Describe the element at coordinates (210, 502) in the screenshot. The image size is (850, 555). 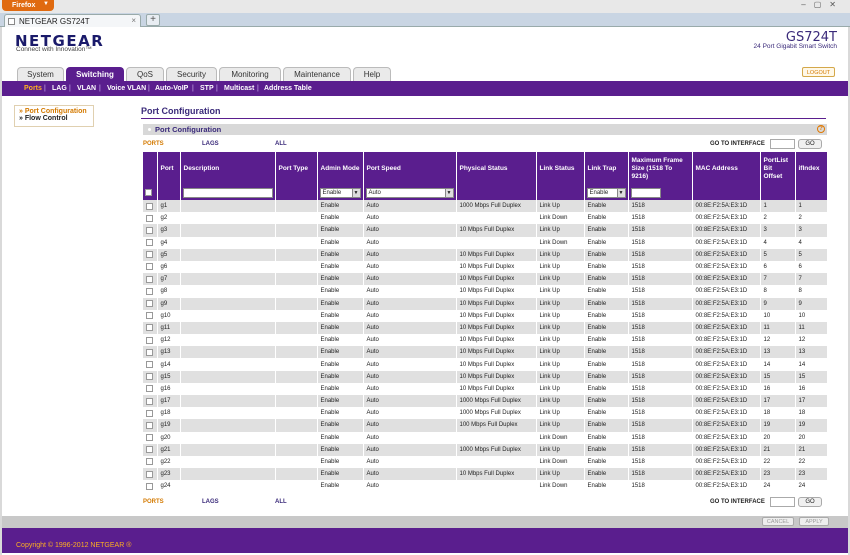
I see `filter-lags-bottom: LAGS` at that location.